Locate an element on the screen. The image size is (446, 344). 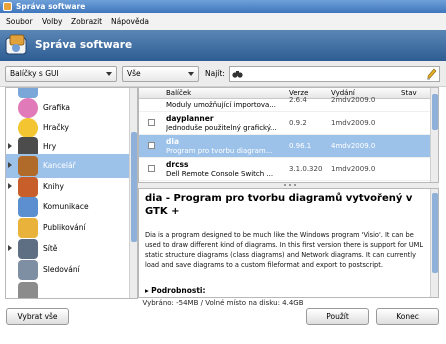
menu-napoveda: Nápověda is located at coordinates (130, 21).